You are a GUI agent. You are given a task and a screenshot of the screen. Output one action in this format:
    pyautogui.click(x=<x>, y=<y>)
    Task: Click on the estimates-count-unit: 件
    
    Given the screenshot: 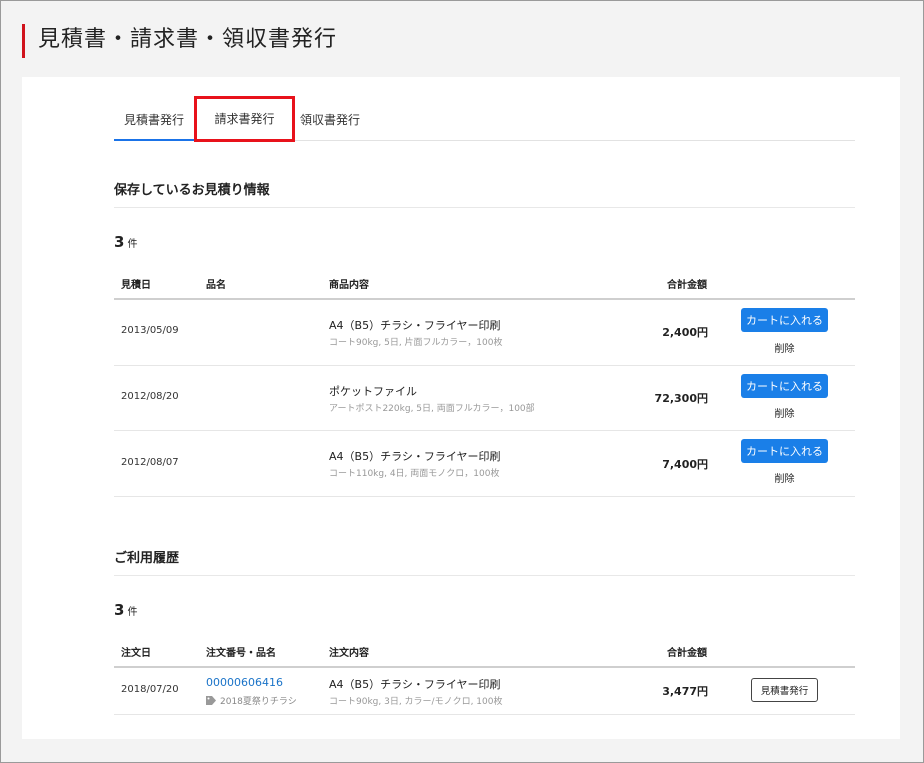 What is the action you would take?
    pyautogui.click(x=132, y=244)
    